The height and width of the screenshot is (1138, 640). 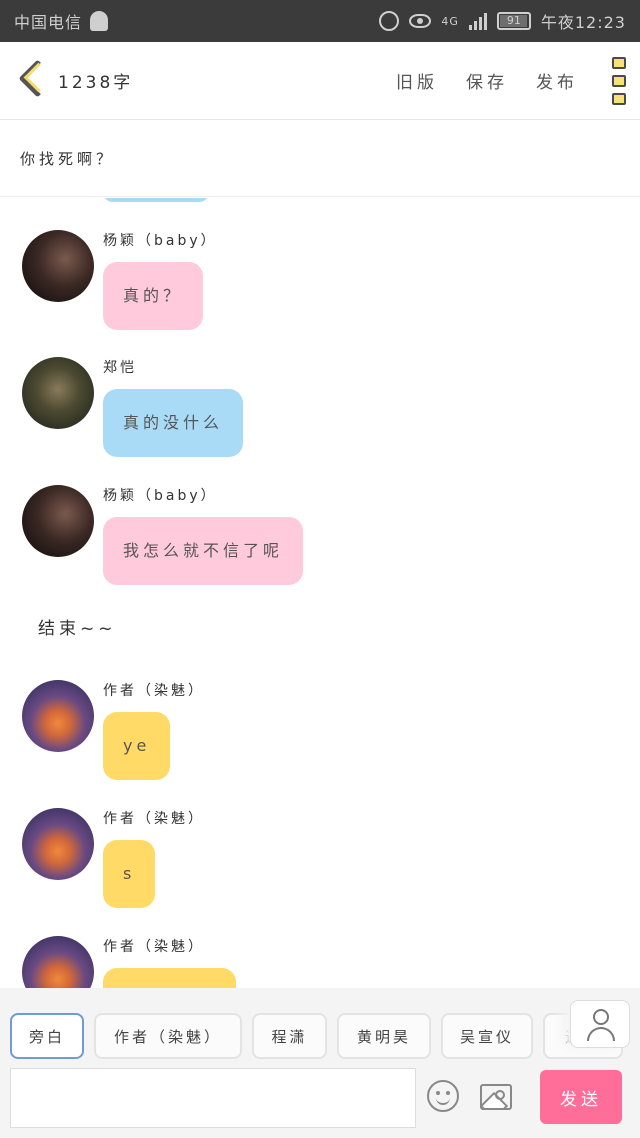 What do you see at coordinates (600, 1024) in the screenshot?
I see `user-icon` at bounding box center [600, 1024].